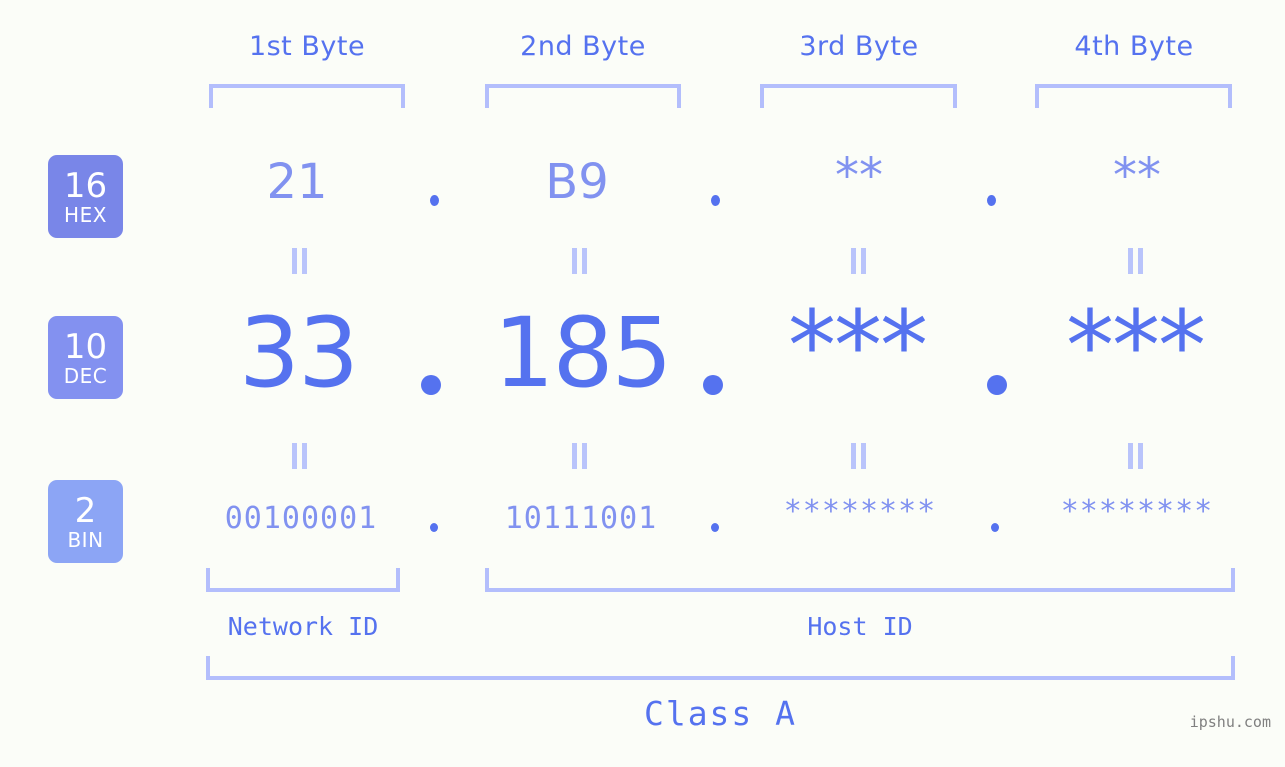 The image size is (1285, 767). What do you see at coordinates (297, 182) in the screenshot?
I see `hex-byte-1-value: 21` at bounding box center [297, 182].